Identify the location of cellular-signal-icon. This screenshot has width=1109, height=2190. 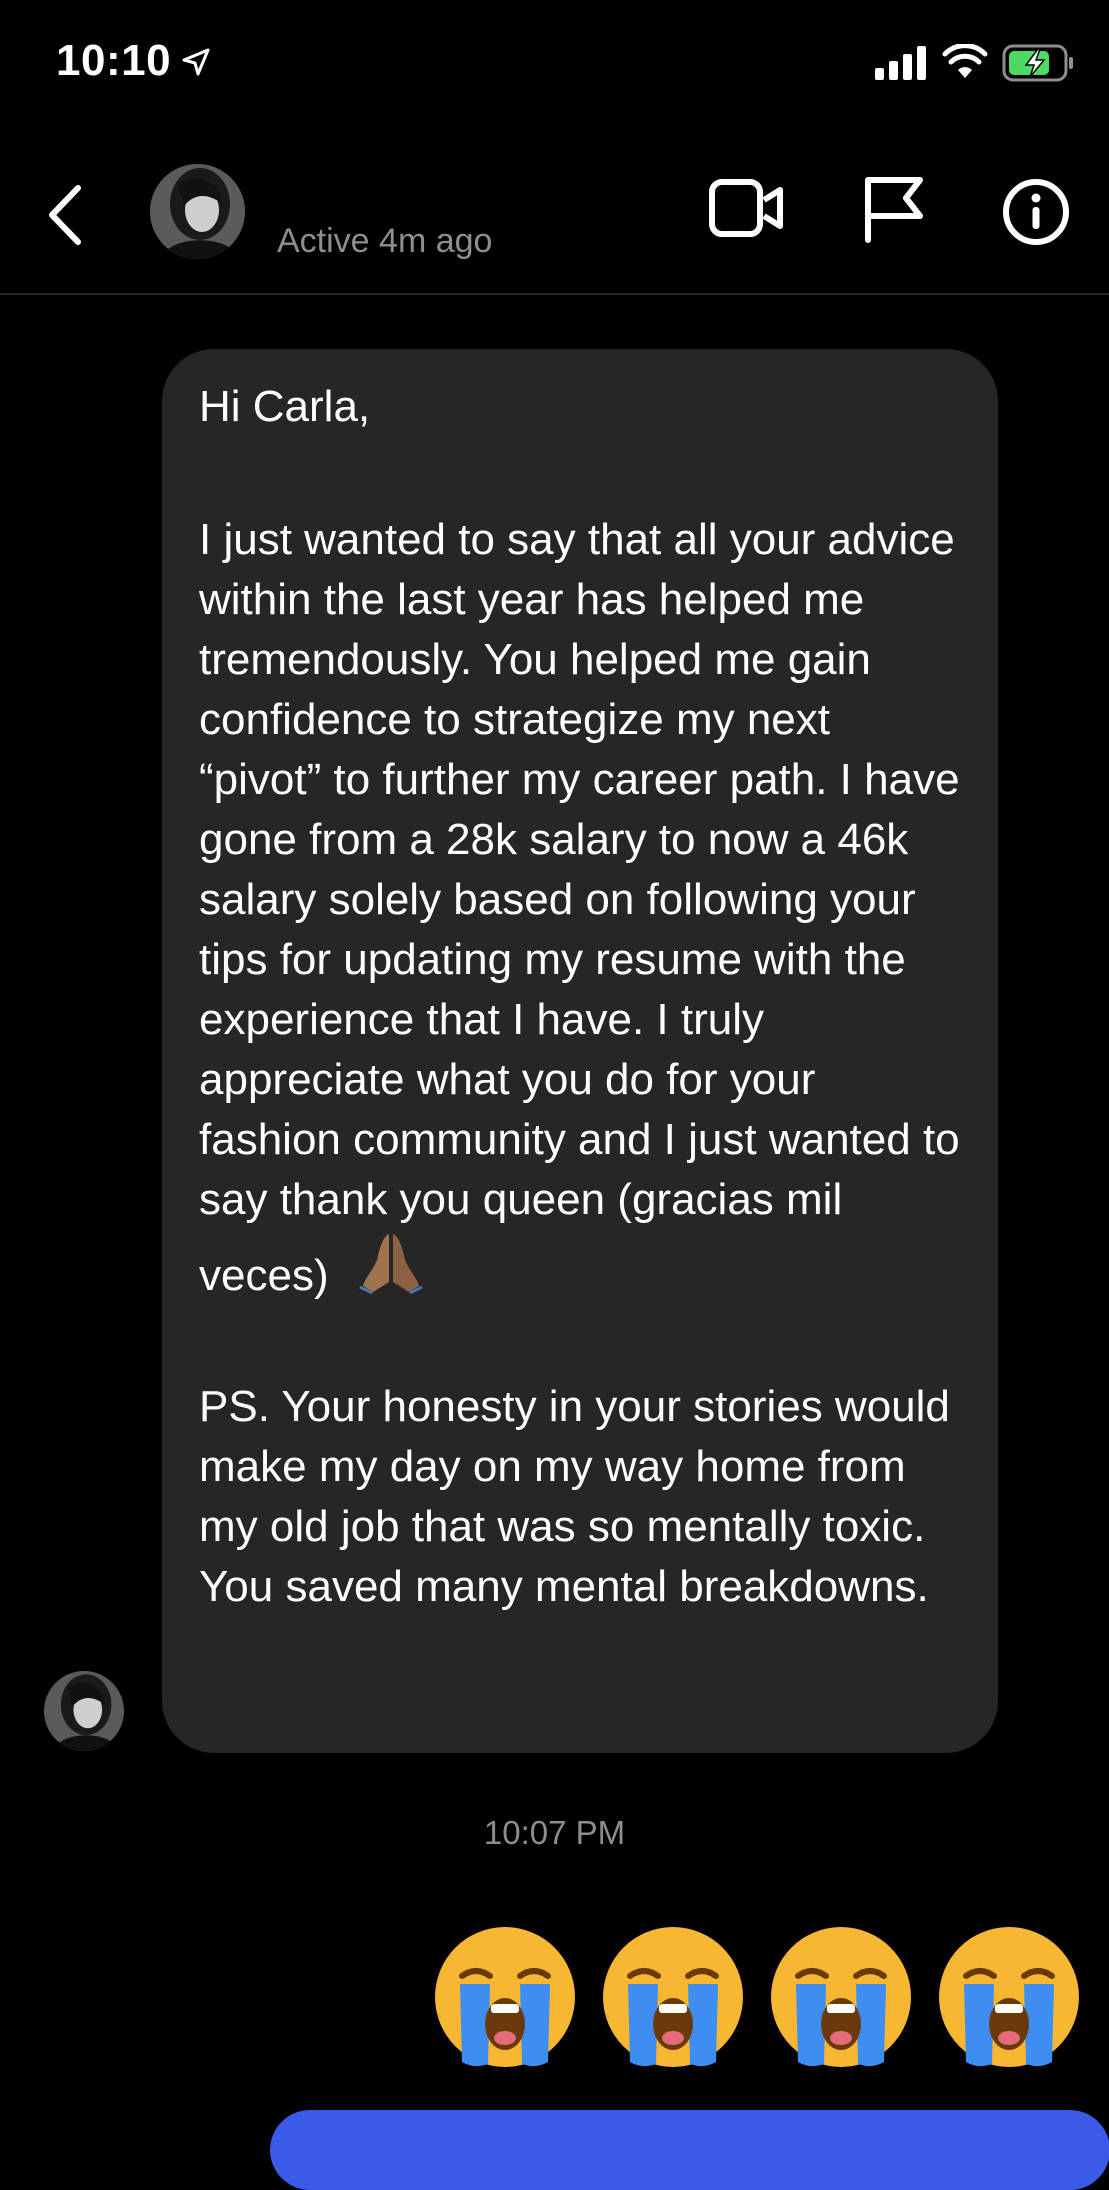
(900, 63).